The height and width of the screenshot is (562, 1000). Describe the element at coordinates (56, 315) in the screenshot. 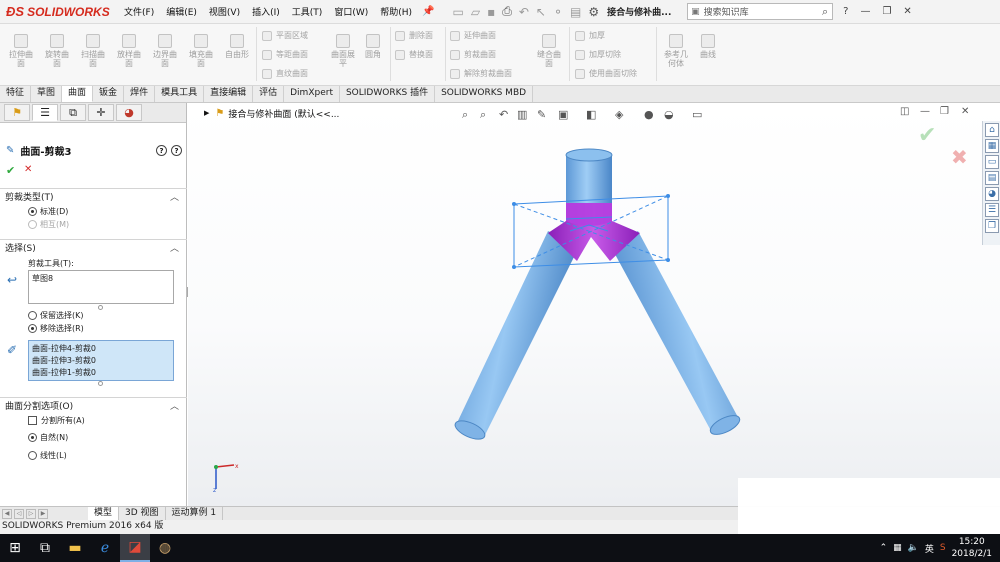

I see `keep-selections-radio: 保留选择(K)` at that location.